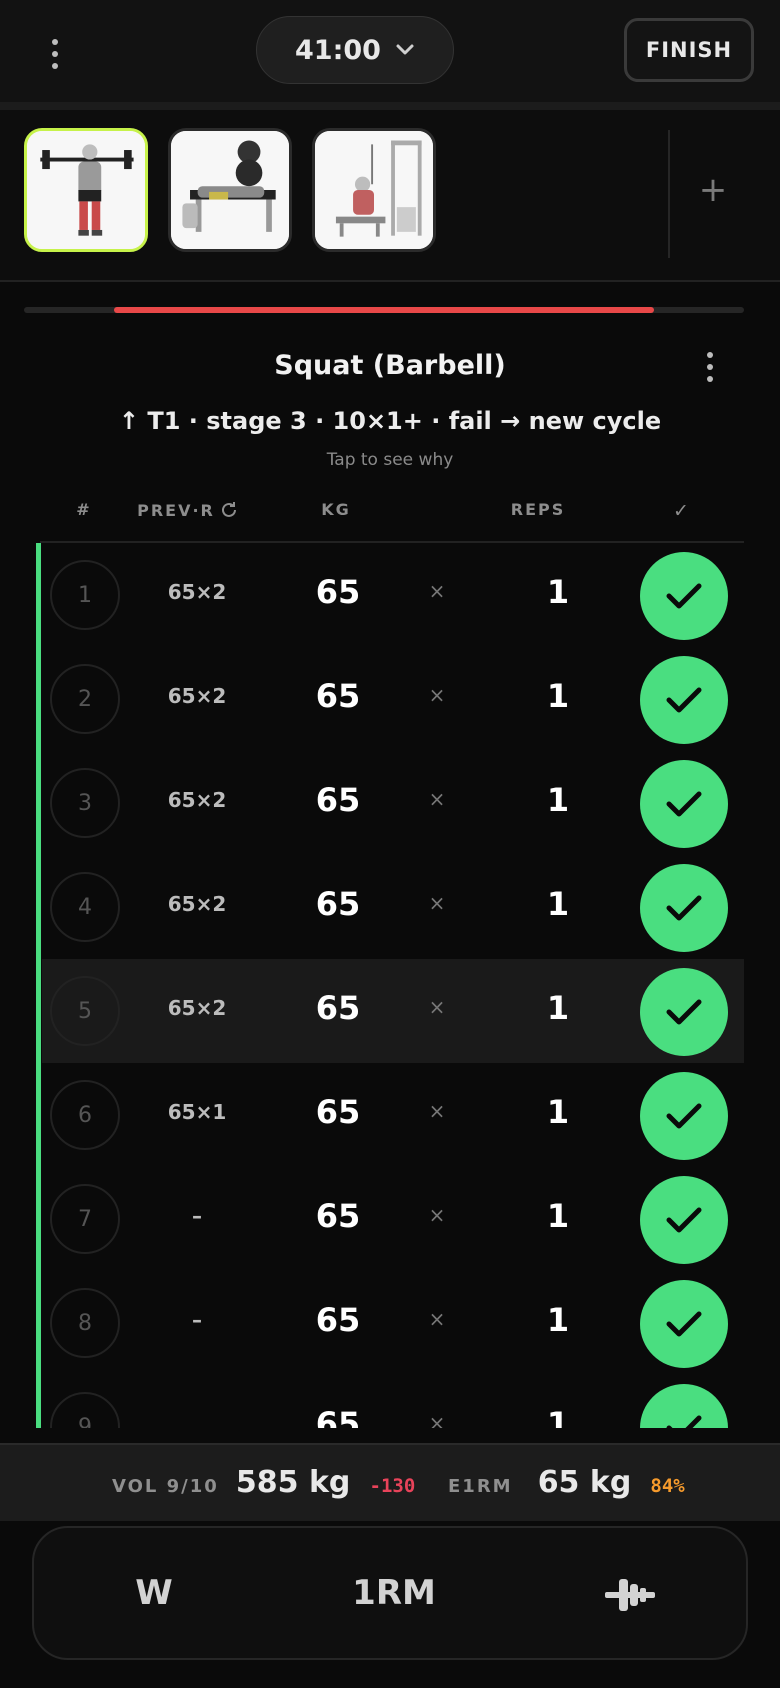  Describe the element at coordinates (85, 1011) in the screenshot. I see `set-number: 5` at that location.